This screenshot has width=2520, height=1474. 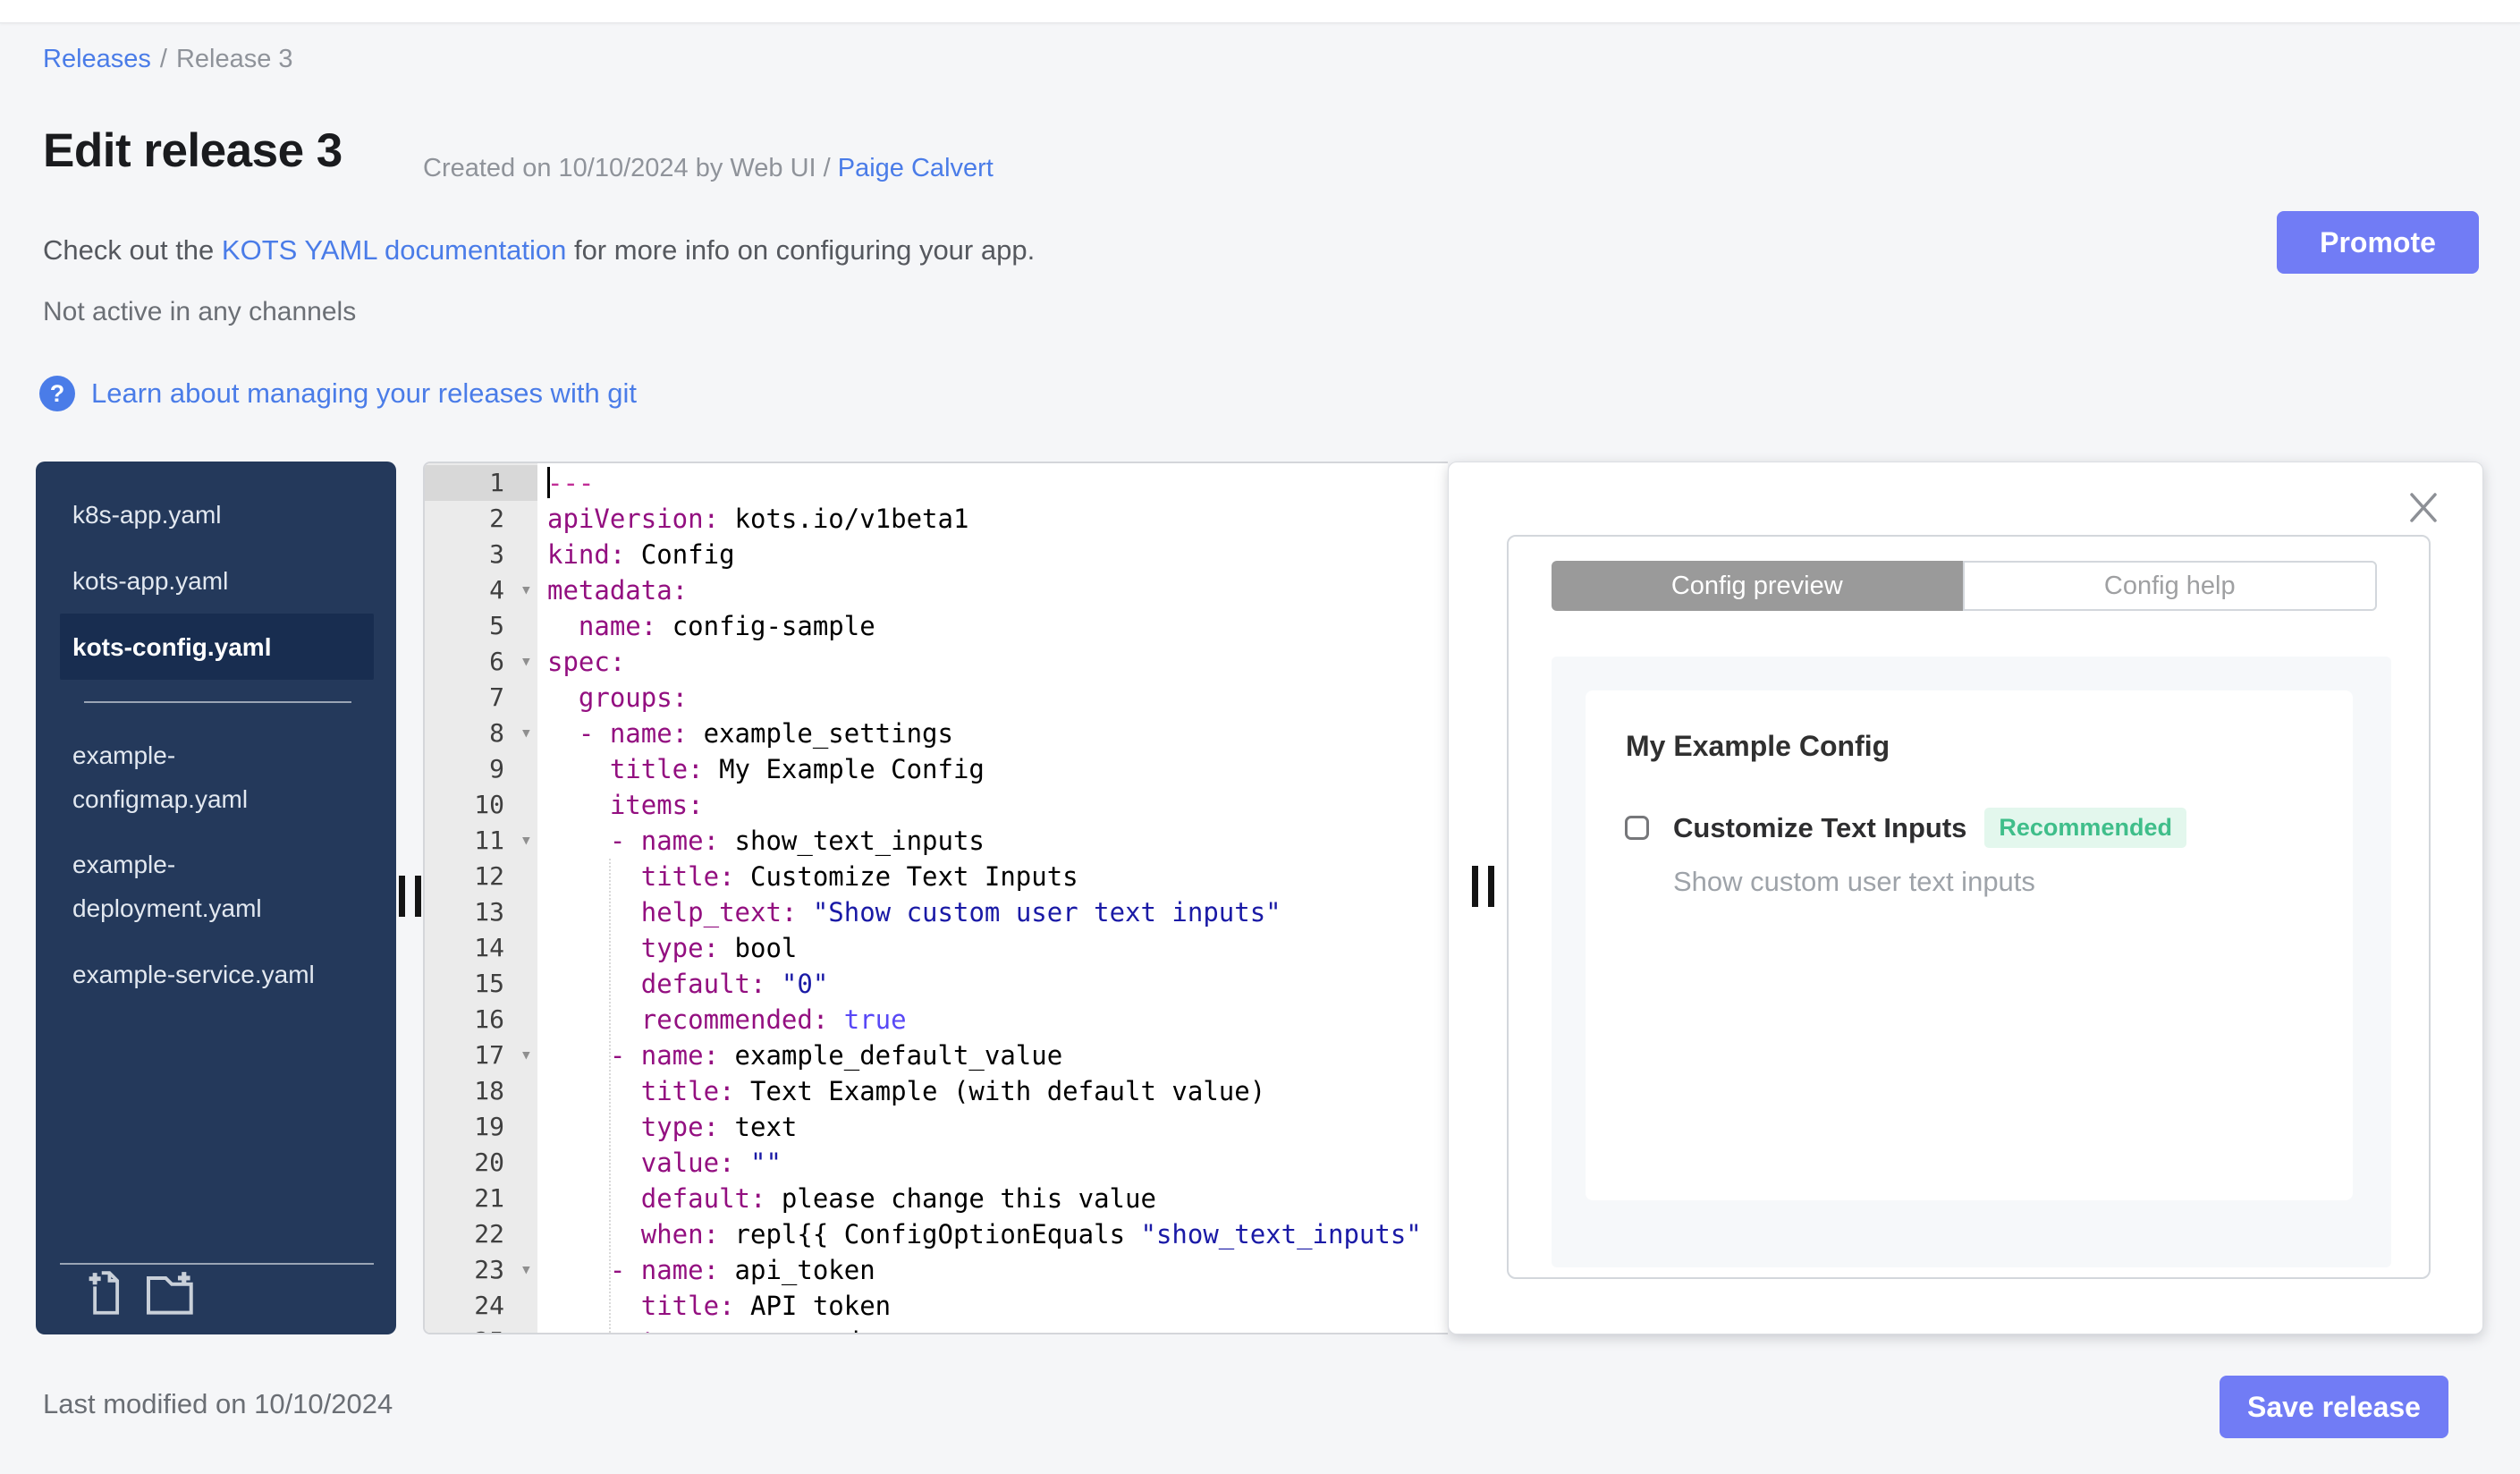 I want to click on code-line: 5 name: config-sample, so click(x=937, y=626).